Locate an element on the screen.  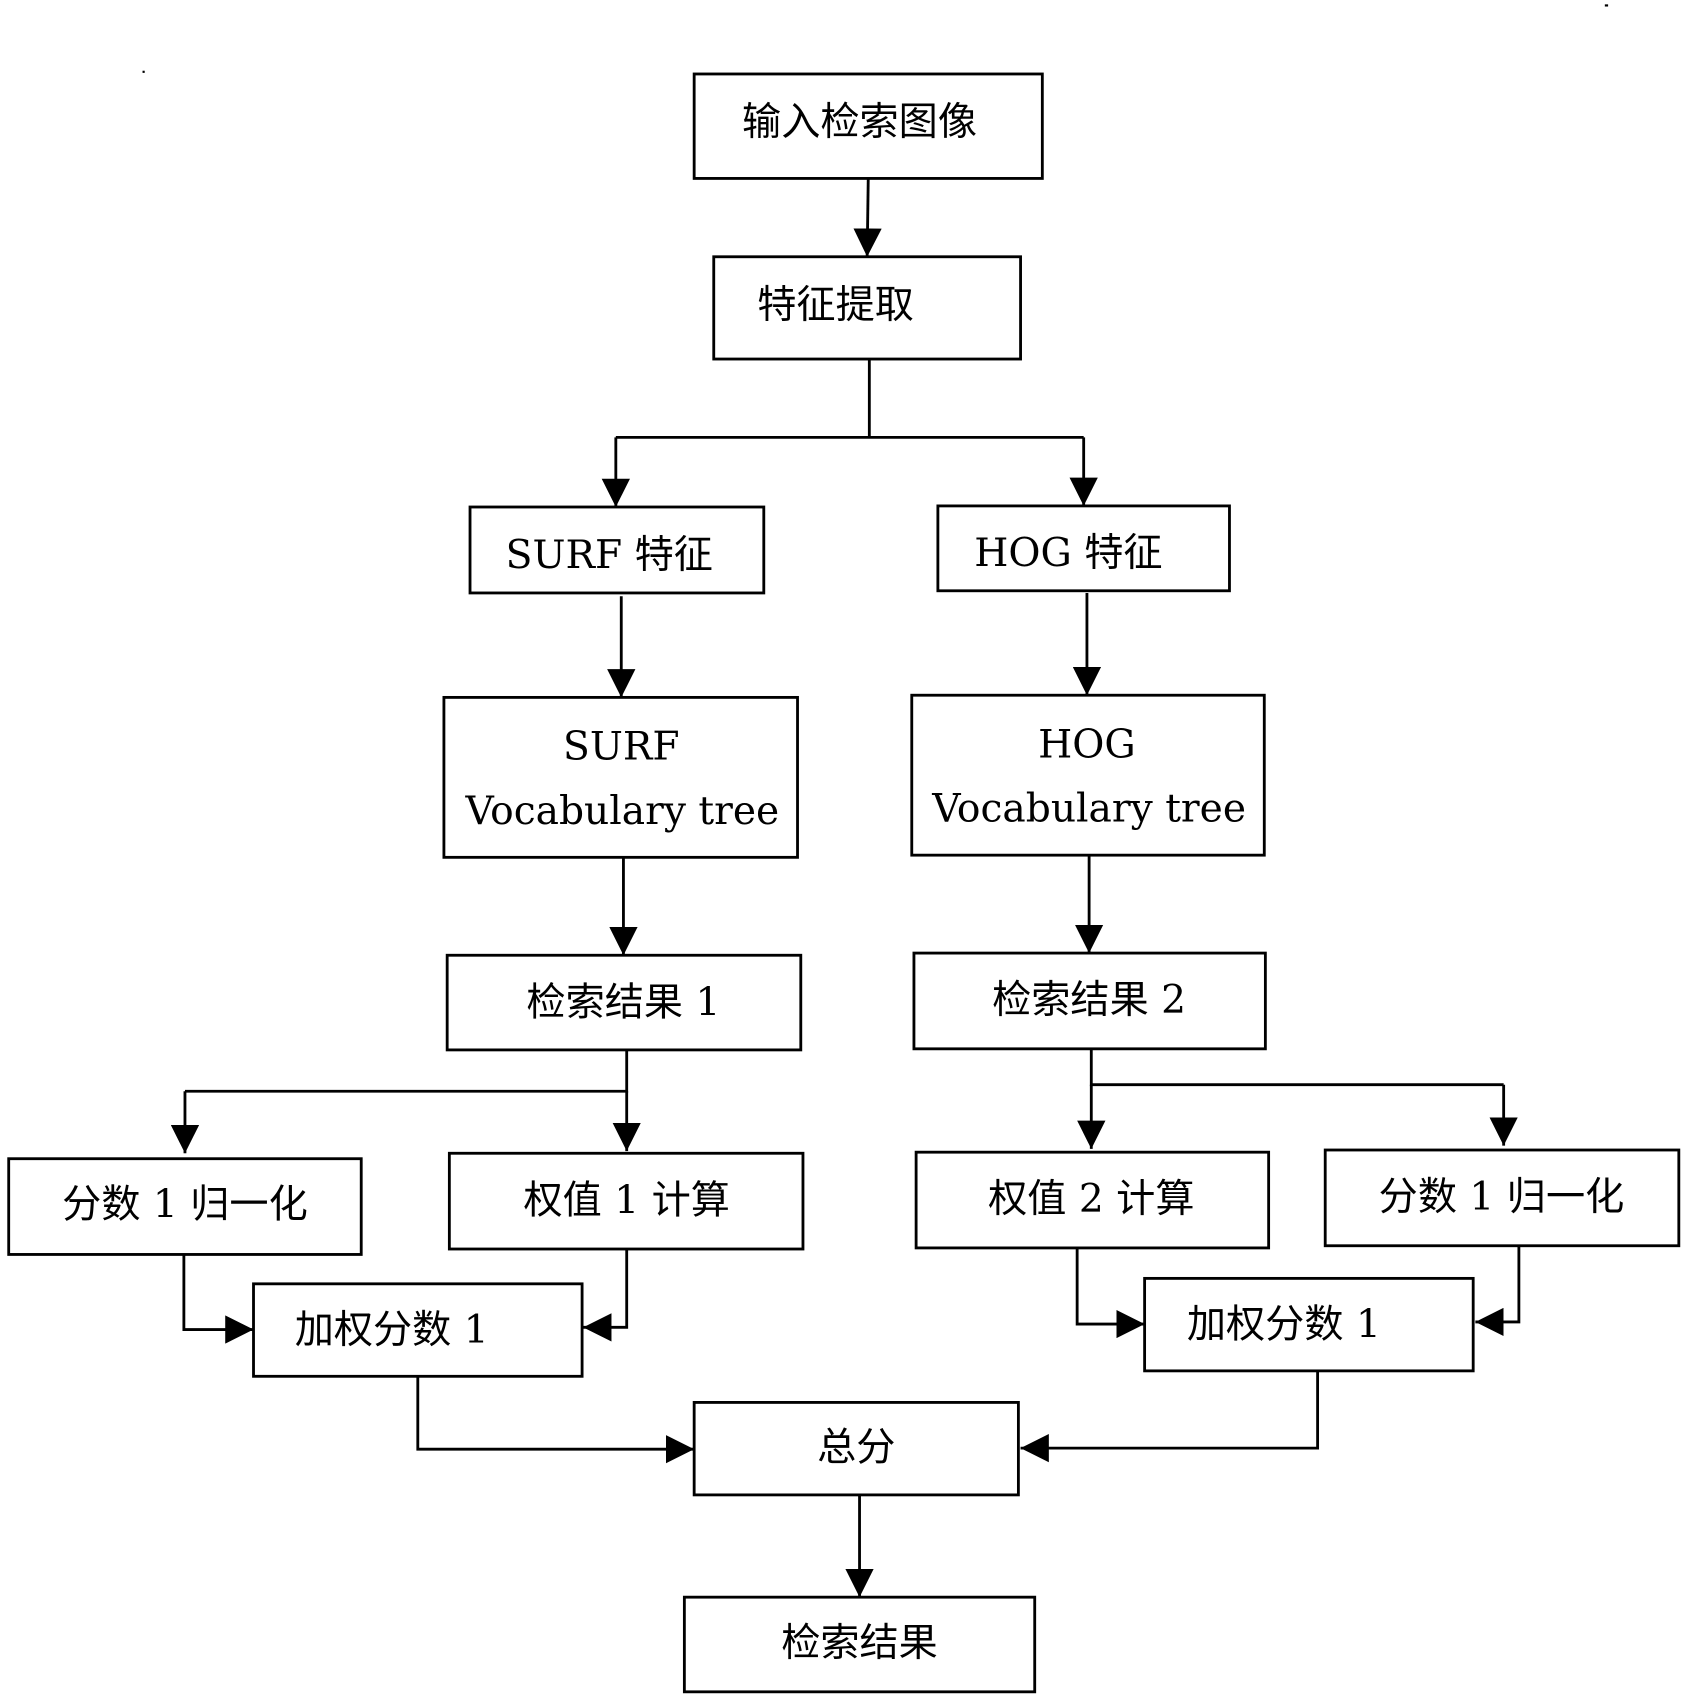
node-surf-feature: SURF 特征 is located at coordinates (617, 550).